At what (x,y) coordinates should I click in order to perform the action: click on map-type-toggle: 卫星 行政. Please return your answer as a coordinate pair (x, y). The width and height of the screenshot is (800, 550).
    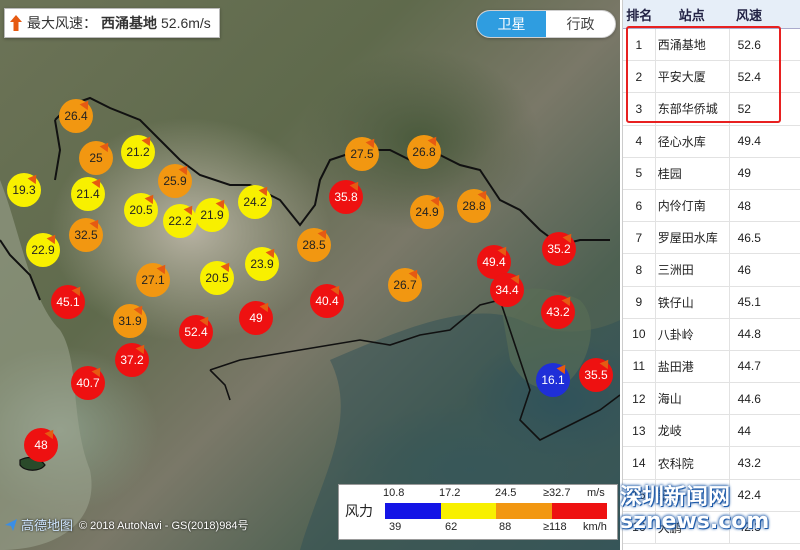
    Looking at the image, I should click on (546, 24).